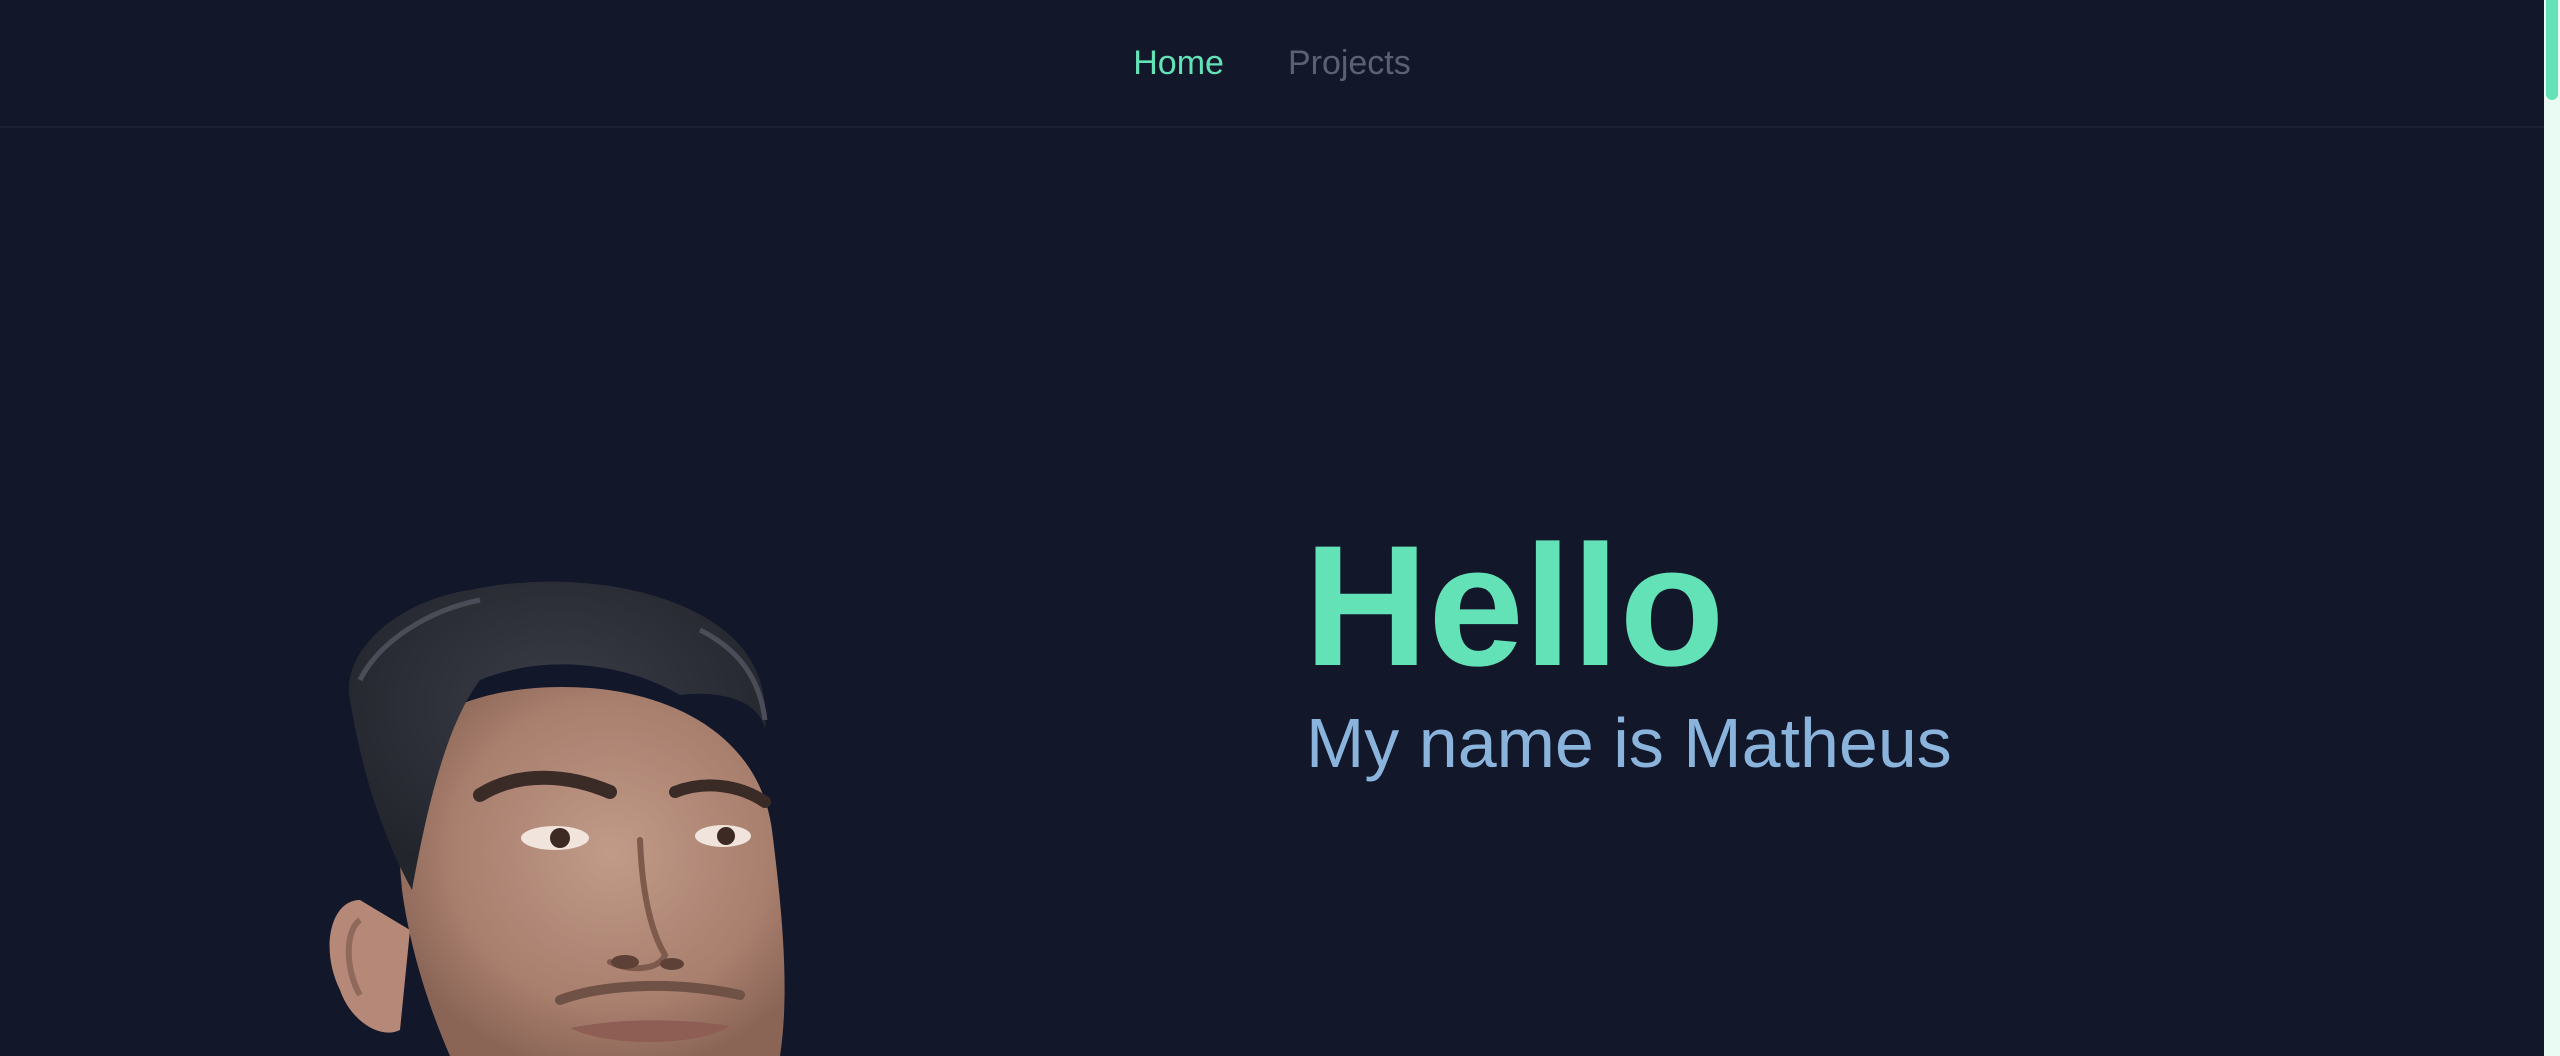 The width and height of the screenshot is (2560, 1056). What do you see at coordinates (1514, 606) in the screenshot?
I see `hero-title: Hello` at bounding box center [1514, 606].